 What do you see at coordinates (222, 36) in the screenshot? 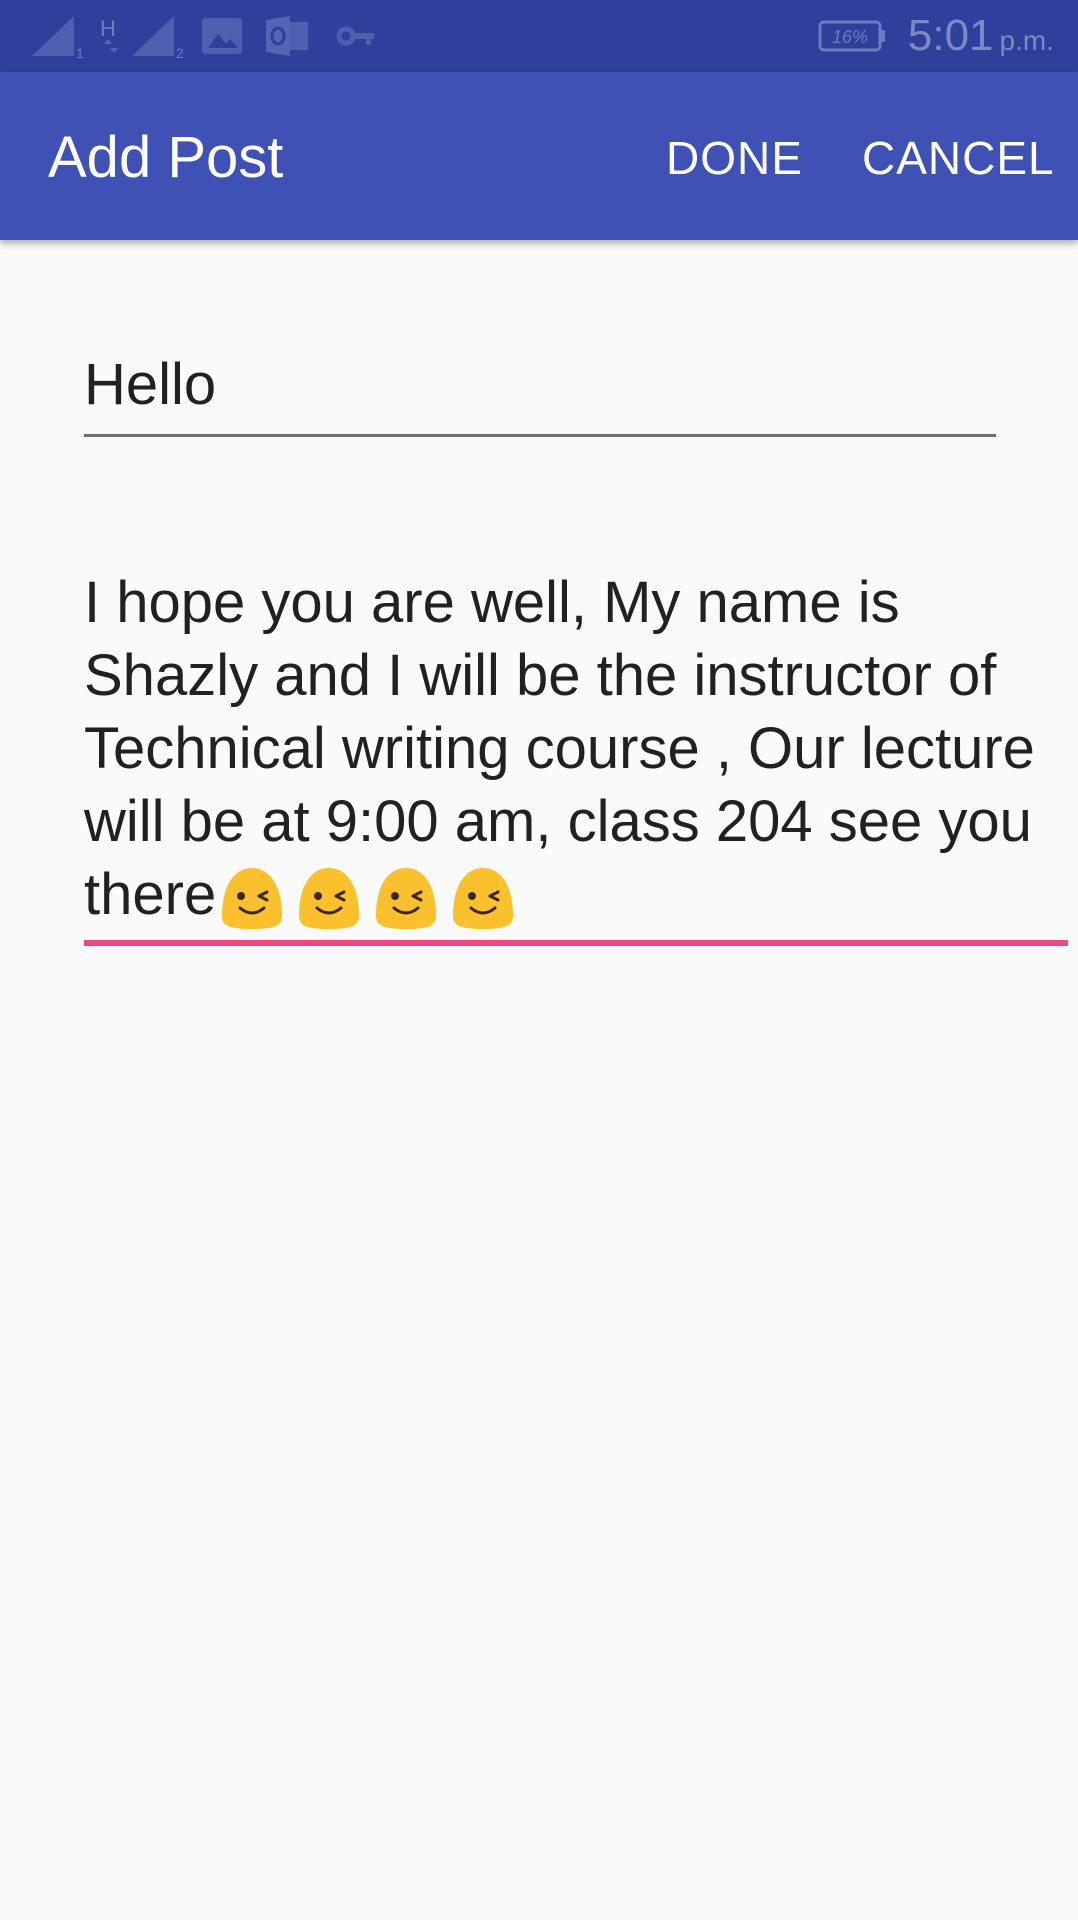
I see `gallery-icon` at bounding box center [222, 36].